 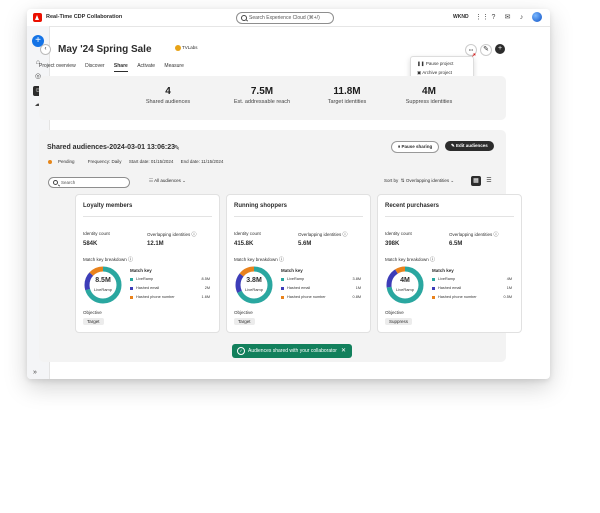 What do you see at coordinates (399, 146) in the screenshot?
I see `pause-circle-icon: ⏸` at bounding box center [399, 146].